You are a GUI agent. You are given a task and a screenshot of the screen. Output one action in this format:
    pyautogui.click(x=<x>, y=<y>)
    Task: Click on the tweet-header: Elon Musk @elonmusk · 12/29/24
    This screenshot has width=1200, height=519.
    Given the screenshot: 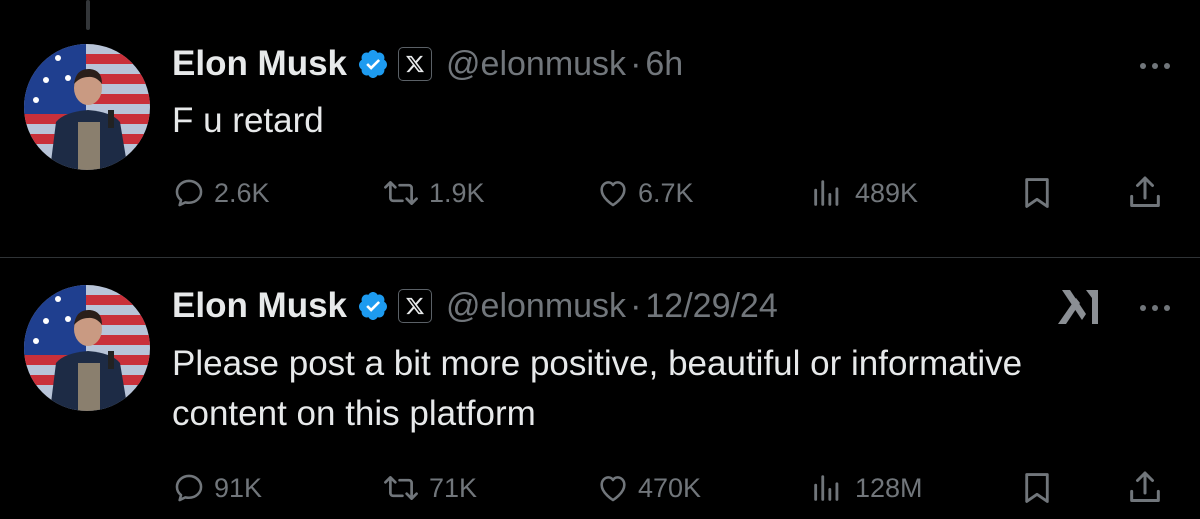 What is the action you would take?
    pyautogui.click(x=475, y=306)
    